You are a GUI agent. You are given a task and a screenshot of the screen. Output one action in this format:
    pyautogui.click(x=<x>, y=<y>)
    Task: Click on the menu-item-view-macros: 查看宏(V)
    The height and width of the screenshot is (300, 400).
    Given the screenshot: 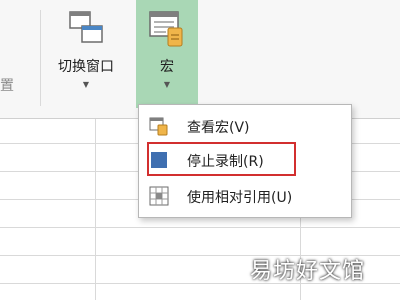 What is the action you would take?
    pyautogui.click(x=245, y=126)
    